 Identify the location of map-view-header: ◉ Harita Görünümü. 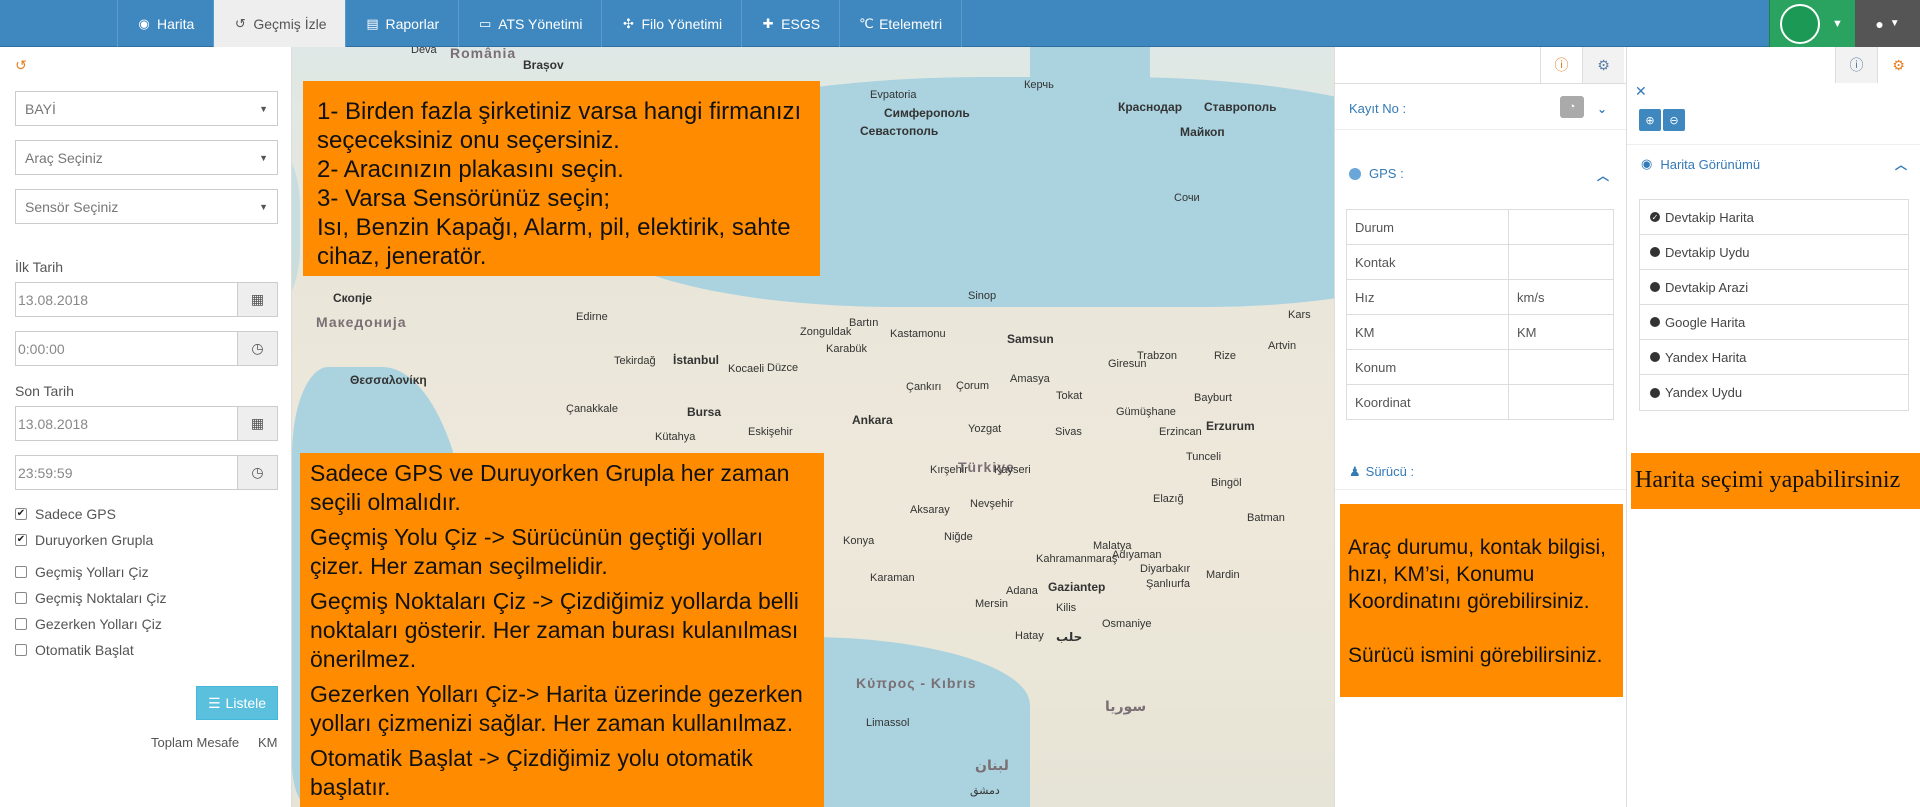
(1700, 164).